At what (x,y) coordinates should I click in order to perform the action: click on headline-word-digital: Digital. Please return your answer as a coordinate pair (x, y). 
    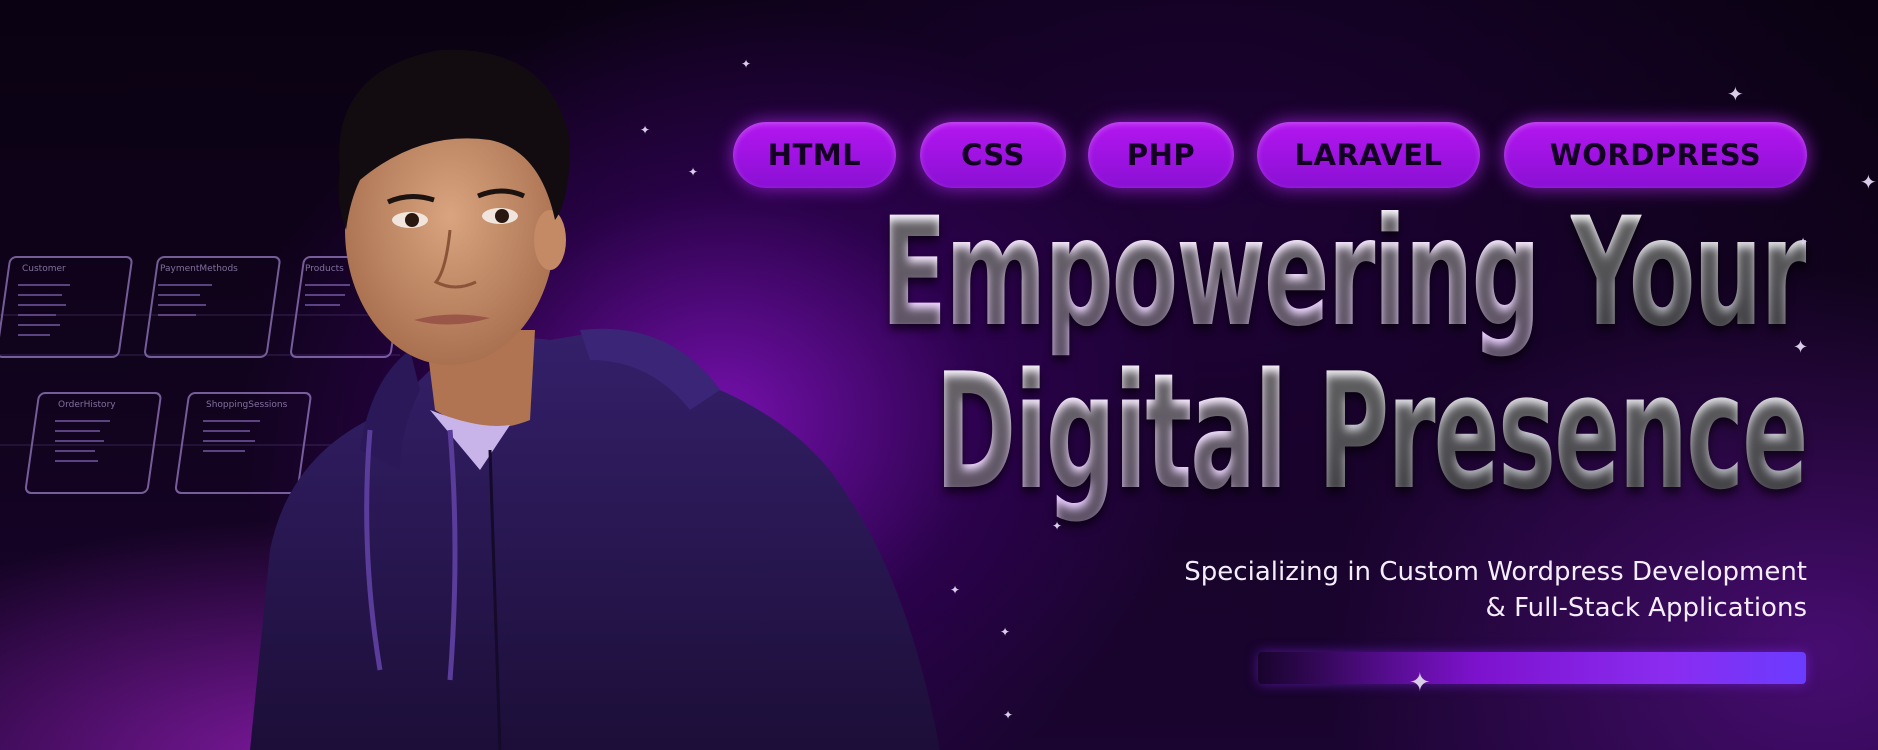
    Looking at the image, I should click on (1111, 431).